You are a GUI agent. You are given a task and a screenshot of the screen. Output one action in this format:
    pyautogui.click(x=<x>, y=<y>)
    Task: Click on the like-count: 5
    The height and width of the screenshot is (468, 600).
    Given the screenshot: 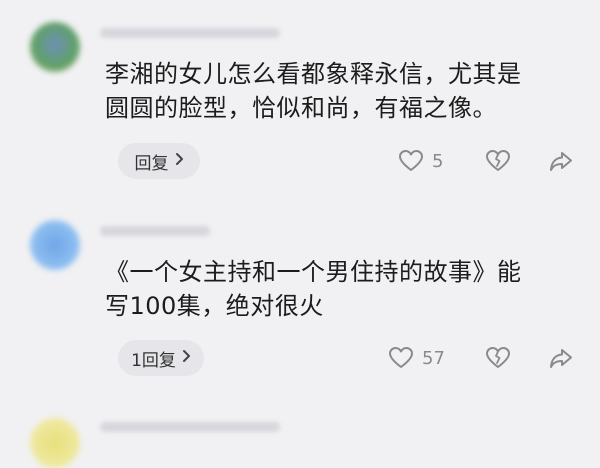 What is the action you would take?
    pyautogui.click(x=438, y=161)
    